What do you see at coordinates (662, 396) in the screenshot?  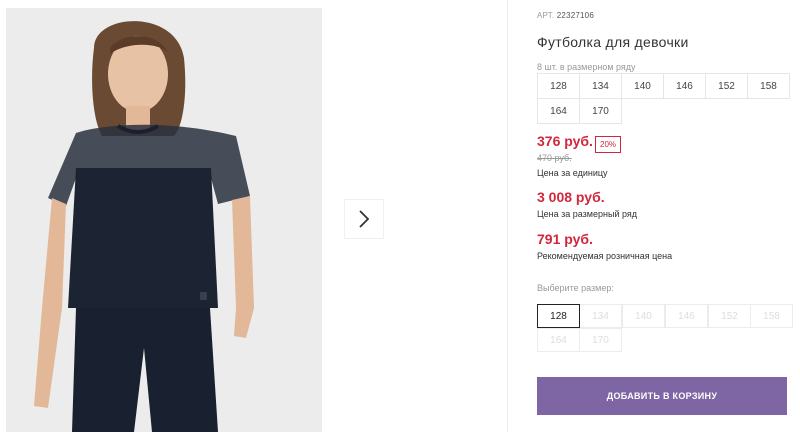 I see `add-to-cart-button: ДОБАВИТЬ В КОРЗИНУ` at bounding box center [662, 396].